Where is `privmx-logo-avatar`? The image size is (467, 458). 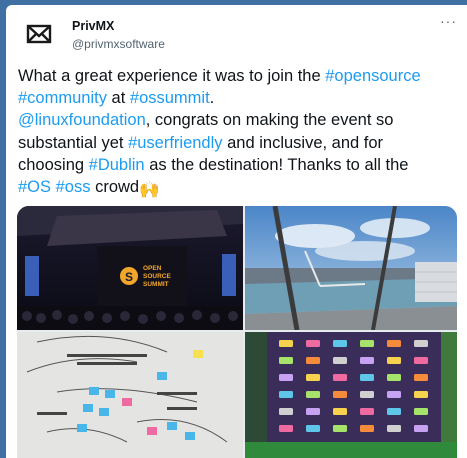 privmx-logo-avatar is located at coordinates (39, 34).